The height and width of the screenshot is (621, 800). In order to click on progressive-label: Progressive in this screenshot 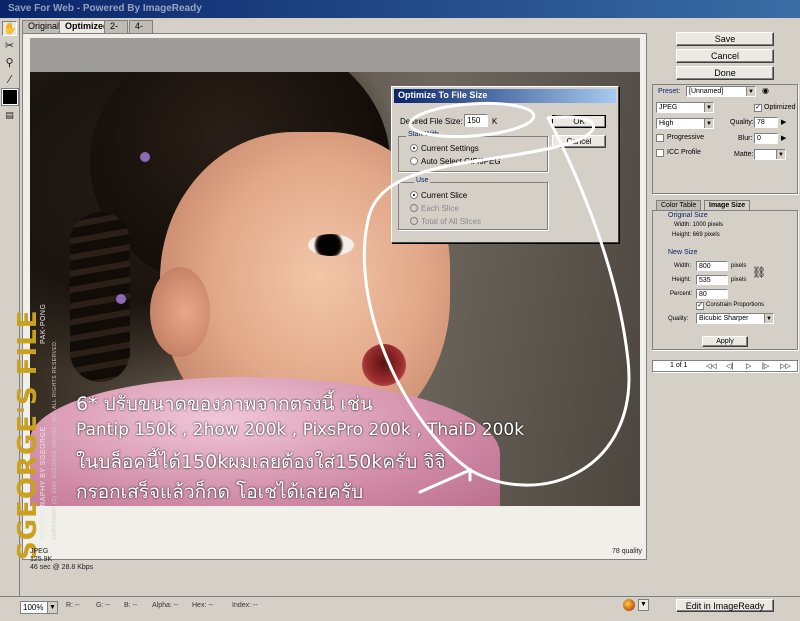, I will do `click(685, 137)`.